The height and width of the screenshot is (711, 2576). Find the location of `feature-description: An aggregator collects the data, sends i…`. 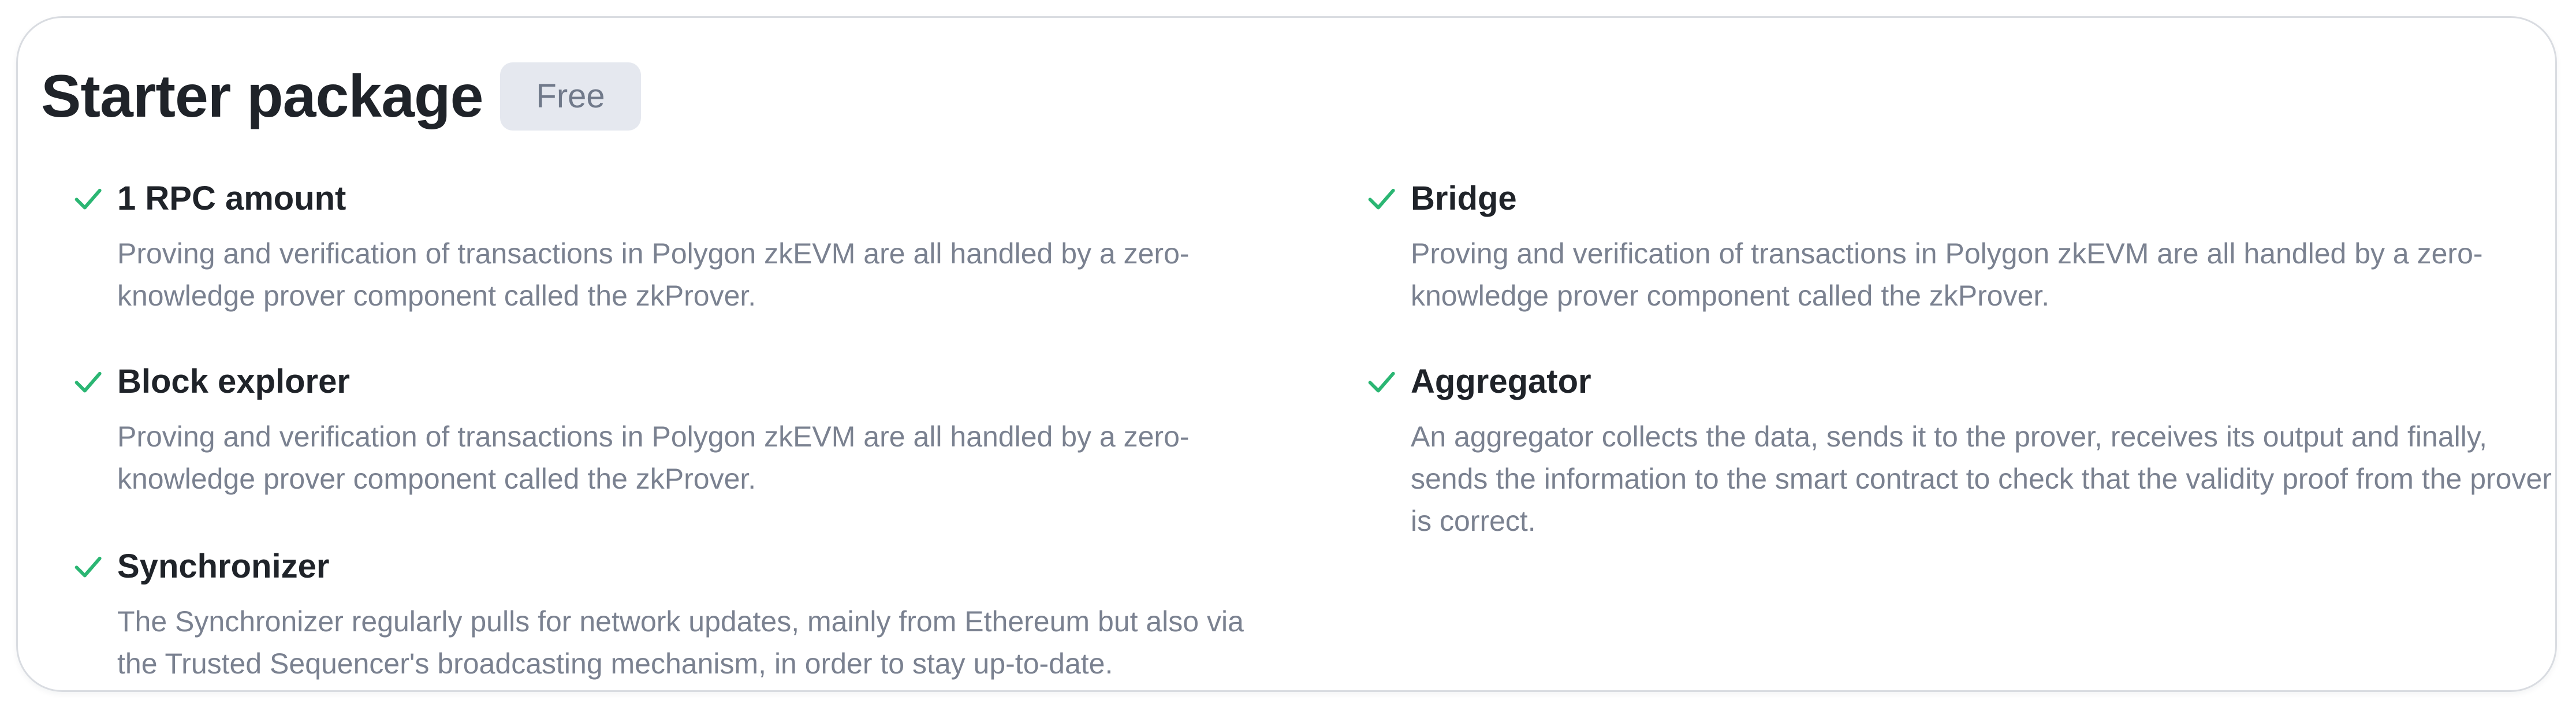

feature-description: An aggregator collects the data, sends i… is located at coordinates (1982, 478).